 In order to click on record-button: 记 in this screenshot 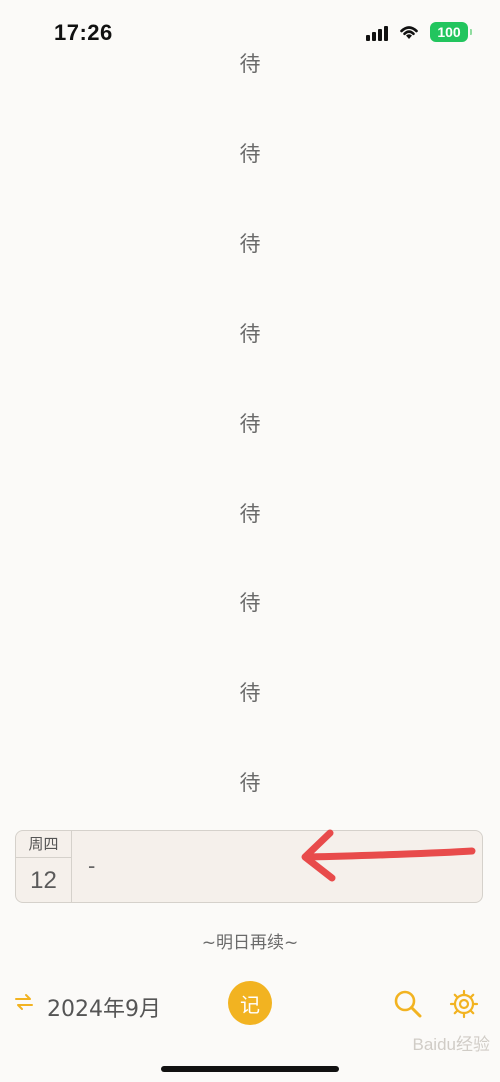, I will do `click(250, 1003)`.